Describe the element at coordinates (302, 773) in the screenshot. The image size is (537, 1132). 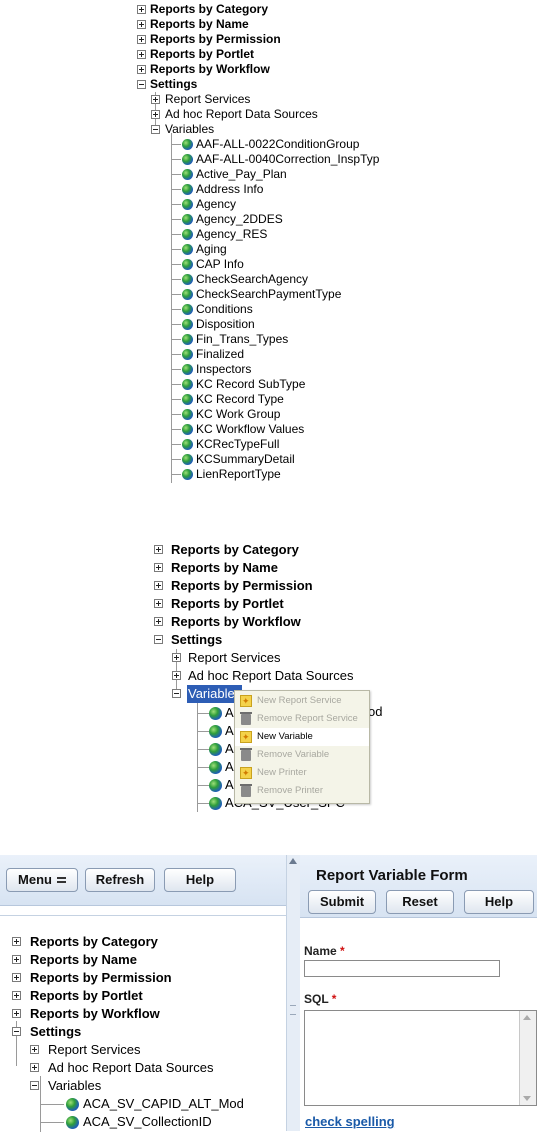
I see `context-menu-item-new-printer: New Printer` at that location.